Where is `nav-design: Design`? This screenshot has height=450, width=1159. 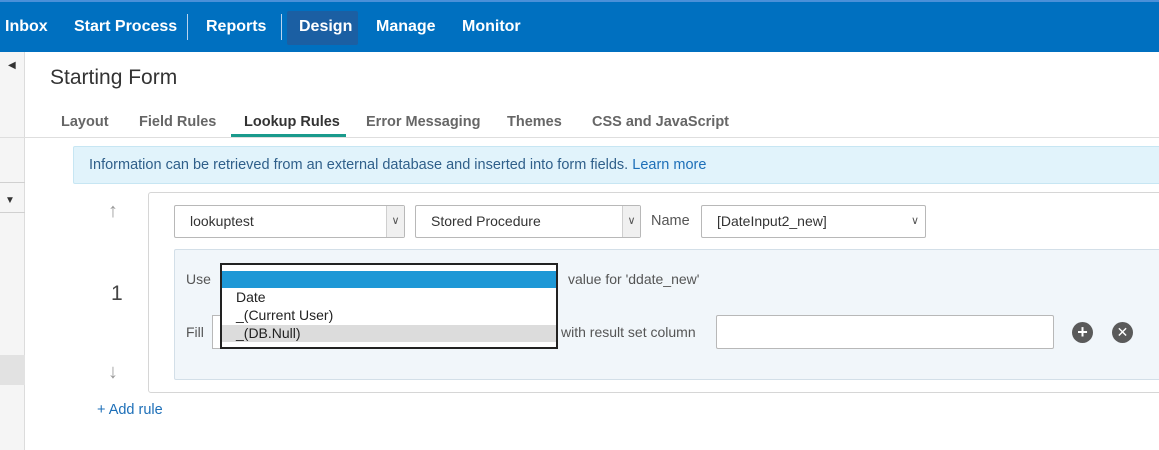 nav-design: Design is located at coordinates (325, 27).